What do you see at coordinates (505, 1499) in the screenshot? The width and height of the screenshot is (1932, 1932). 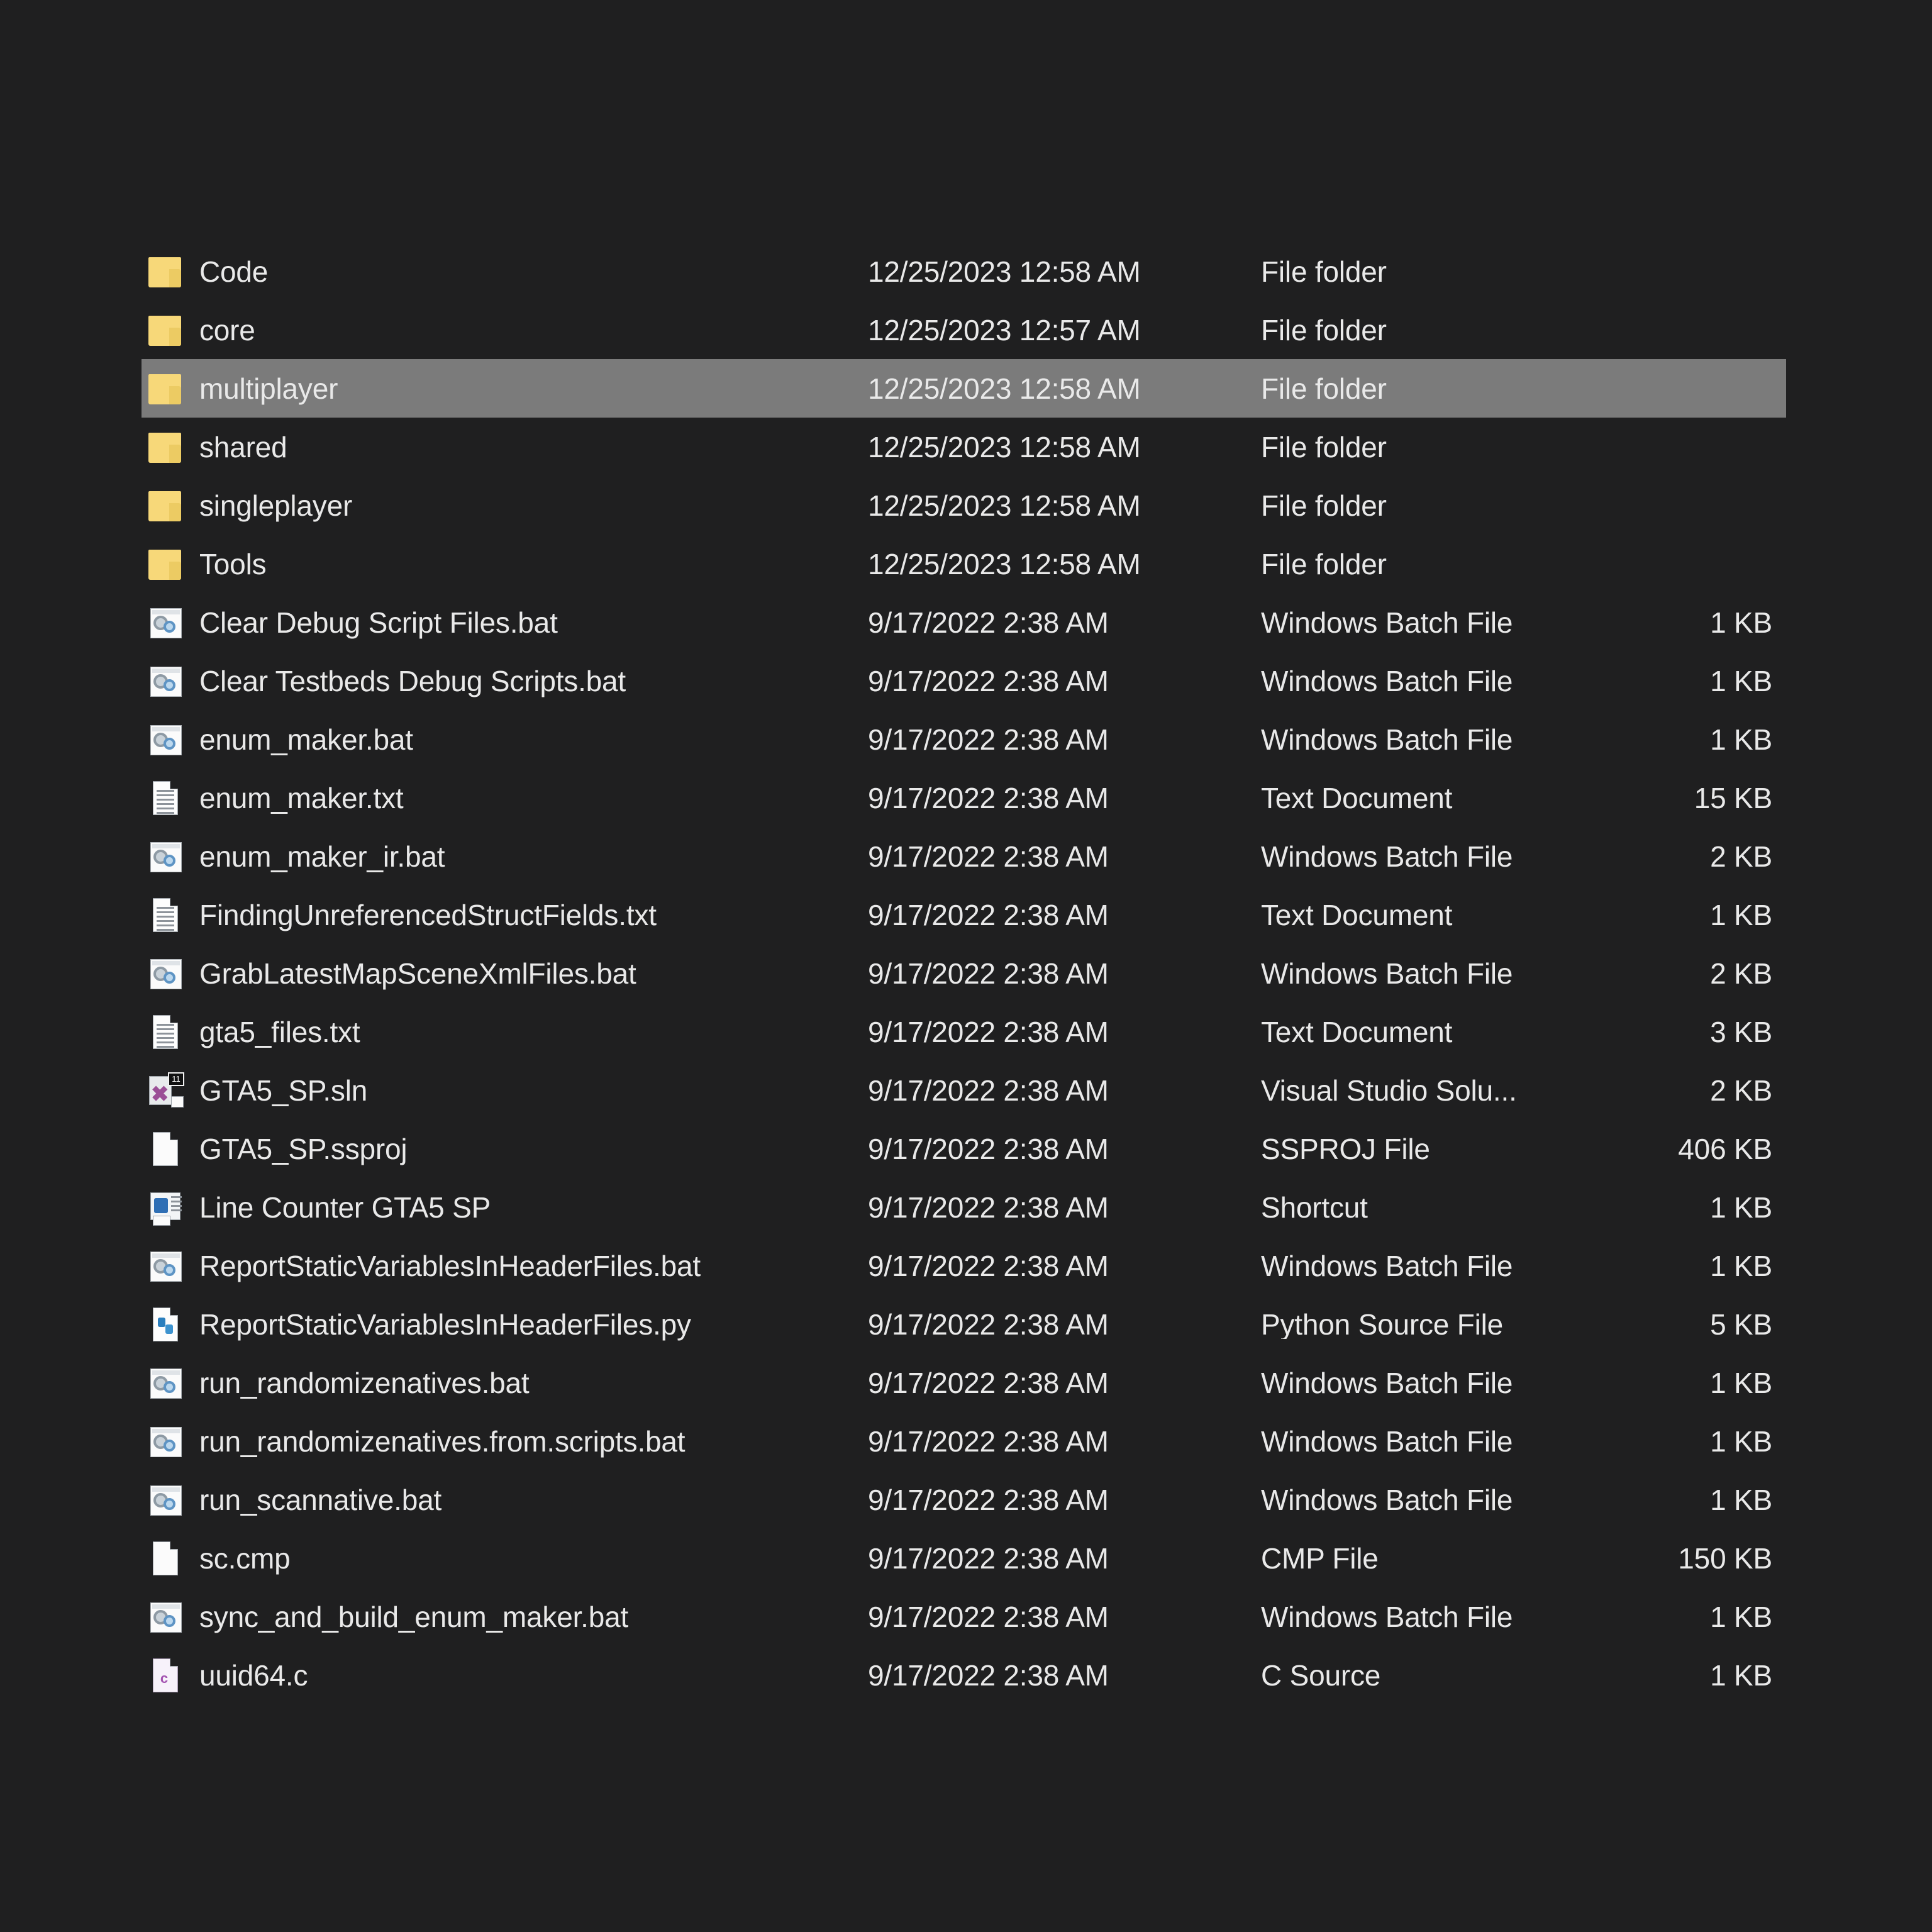 I see `file-name-cell: run_scannative.bat` at bounding box center [505, 1499].